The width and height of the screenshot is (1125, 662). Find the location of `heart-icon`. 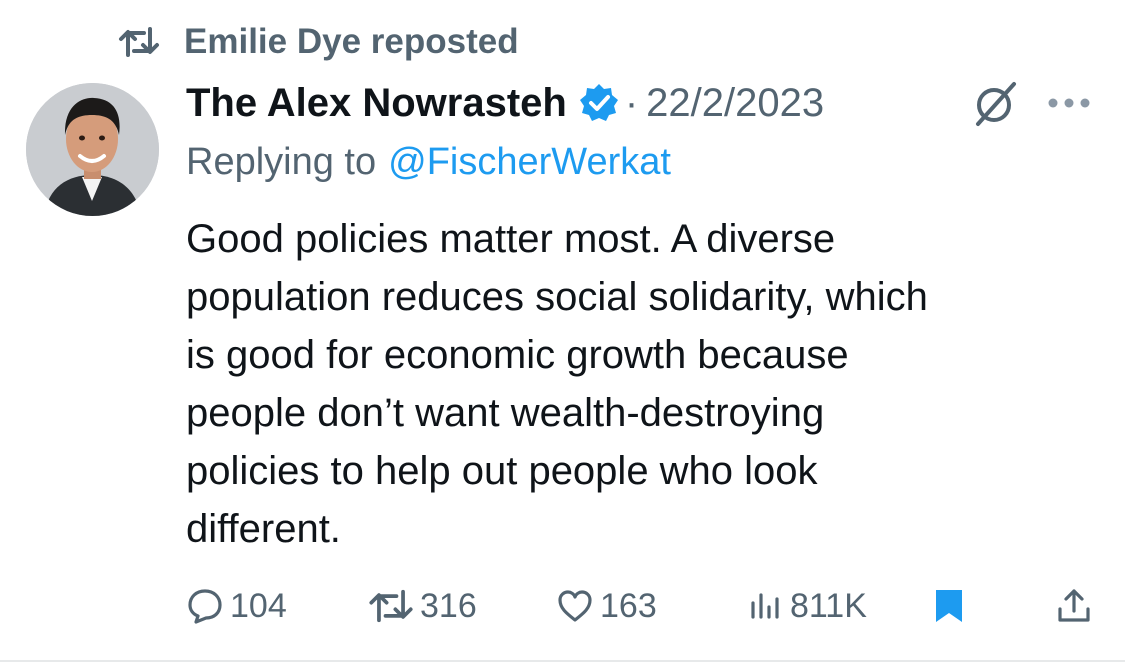

heart-icon is located at coordinates (575, 606).